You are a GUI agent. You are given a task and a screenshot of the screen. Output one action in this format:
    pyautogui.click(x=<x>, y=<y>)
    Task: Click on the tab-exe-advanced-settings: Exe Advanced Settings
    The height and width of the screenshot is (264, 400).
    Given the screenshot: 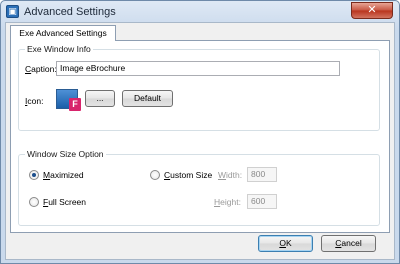 What is the action you would take?
    pyautogui.click(x=63, y=33)
    